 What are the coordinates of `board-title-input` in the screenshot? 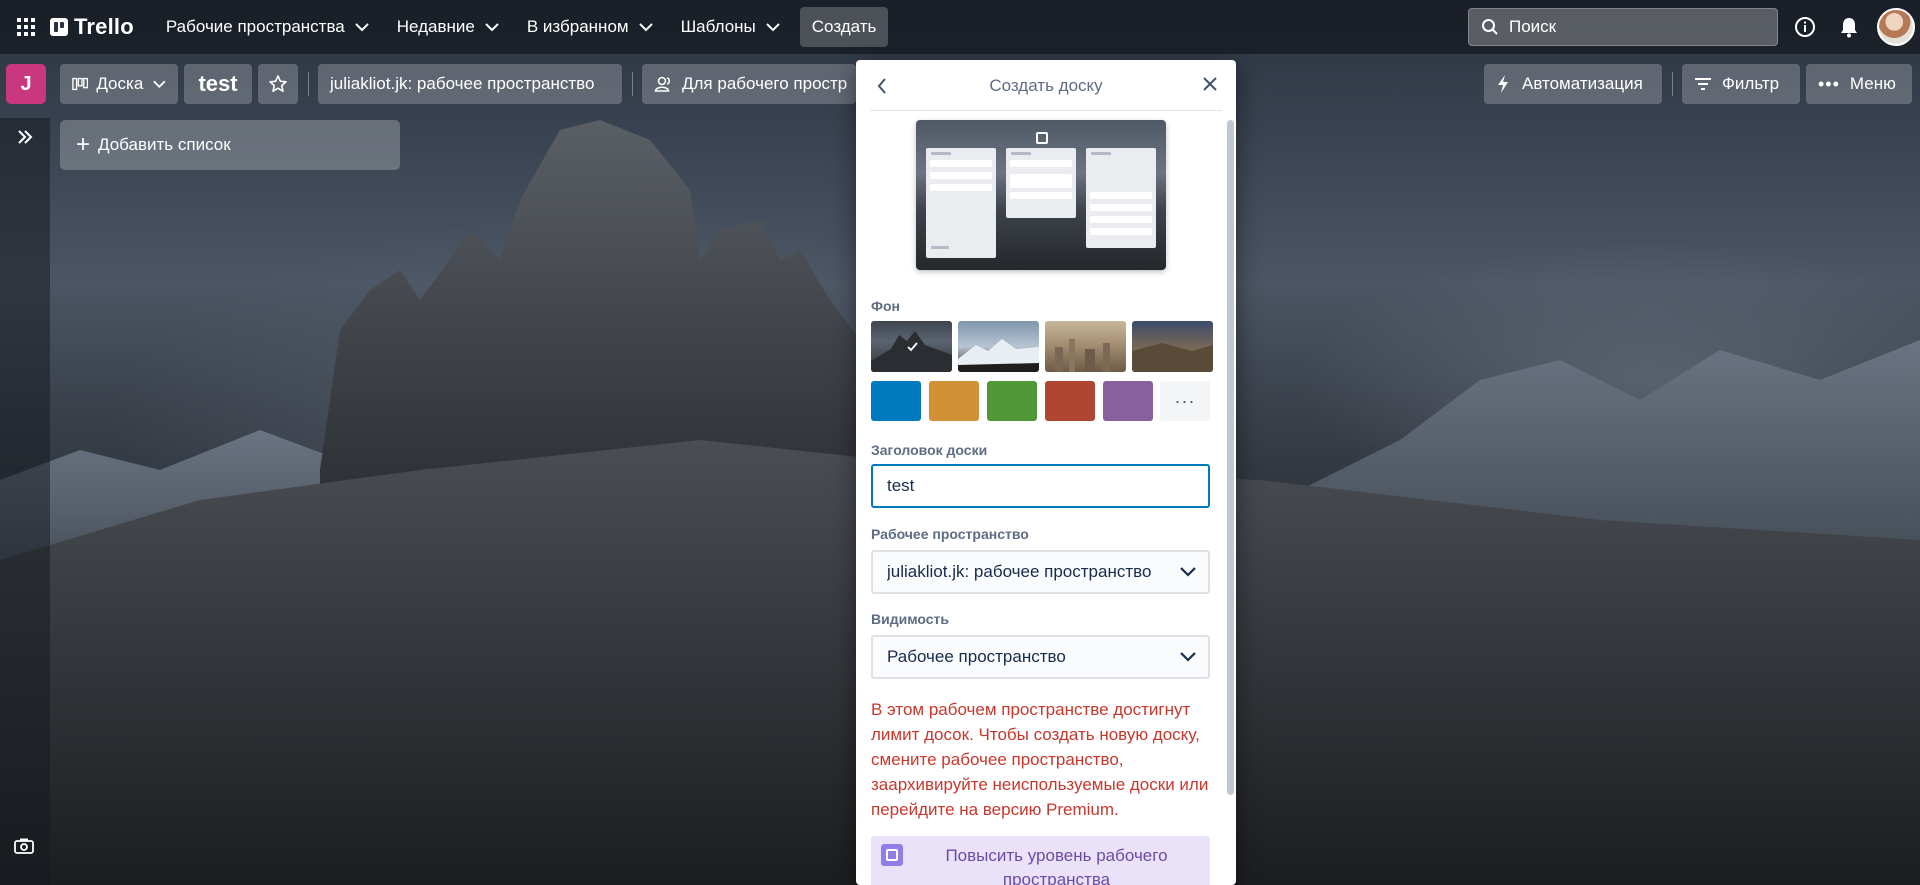 It's located at (1040, 486).